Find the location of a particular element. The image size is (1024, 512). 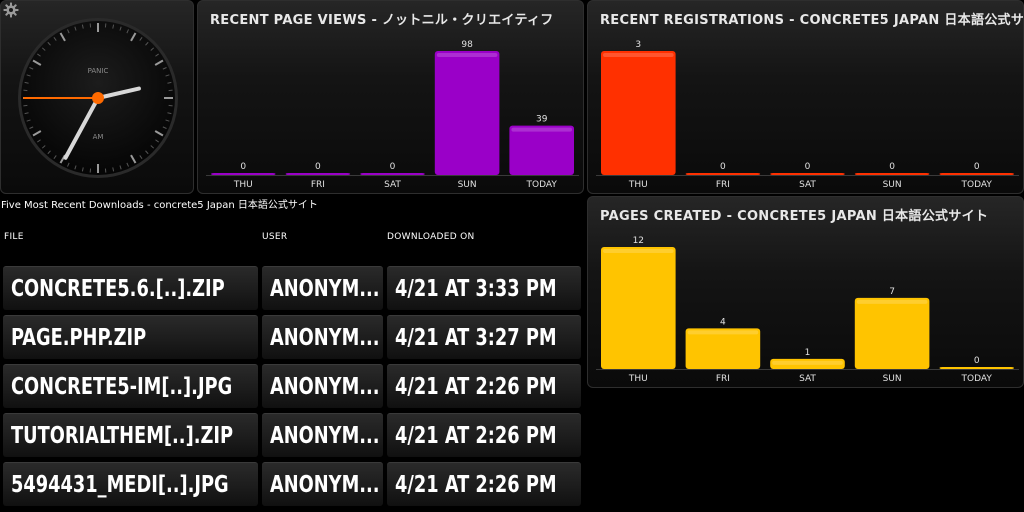

chart-data-label: 12 is located at coordinates (638, 241).